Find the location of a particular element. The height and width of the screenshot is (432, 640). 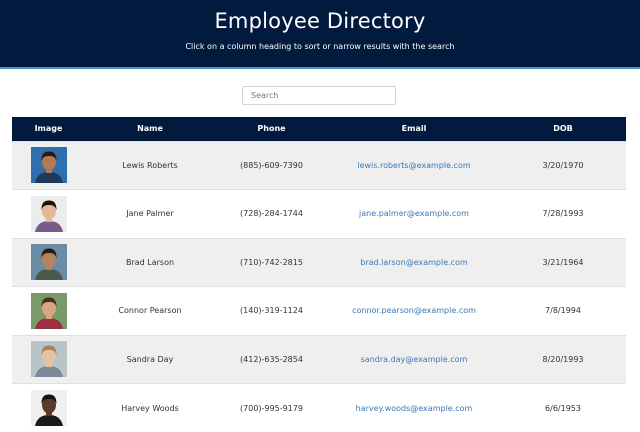

employee-email-cell: lewis.roberts@example.com is located at coordinates (414, 165).